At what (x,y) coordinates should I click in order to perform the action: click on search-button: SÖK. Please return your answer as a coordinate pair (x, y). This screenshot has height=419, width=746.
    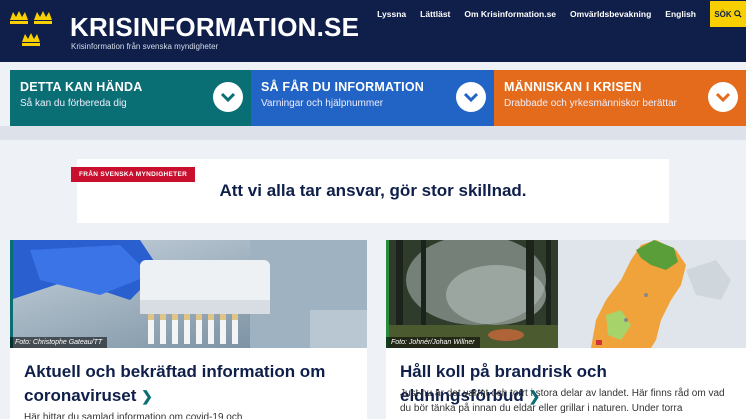
    Looking at the image, I should click on (728, 14).